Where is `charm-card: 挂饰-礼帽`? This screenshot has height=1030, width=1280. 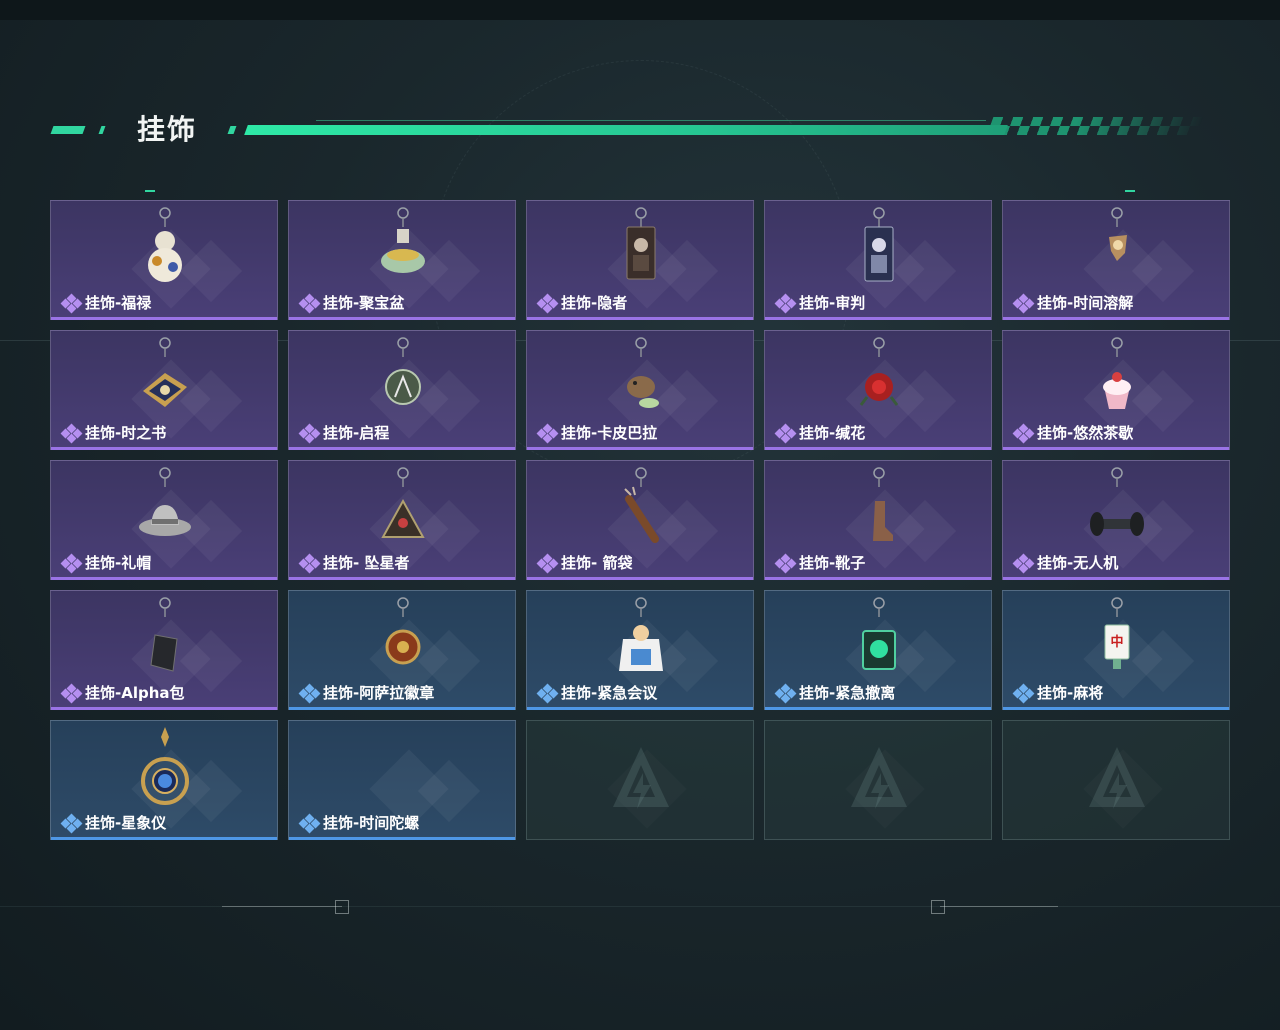 charm-card: 挂饰-礼帽 is located at coordinates (164, 520).